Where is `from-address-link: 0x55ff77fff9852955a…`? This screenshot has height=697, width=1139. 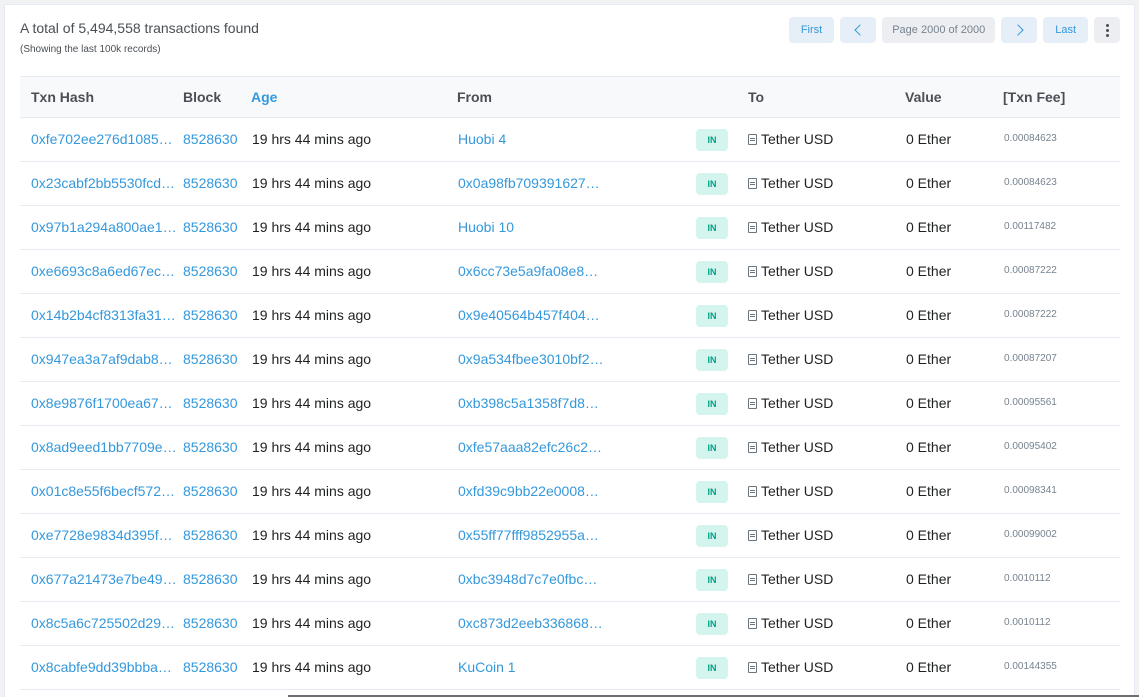
from-address-link: 0x55ff77fff9852955a… is located at coordinates (528, 535).